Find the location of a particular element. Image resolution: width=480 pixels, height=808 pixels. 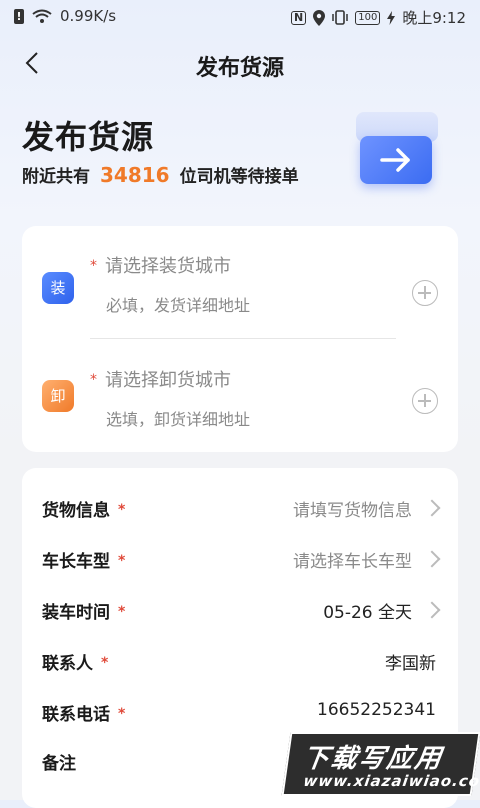

truck-type-label: 车长车型 is located at coordinates (76, 562).